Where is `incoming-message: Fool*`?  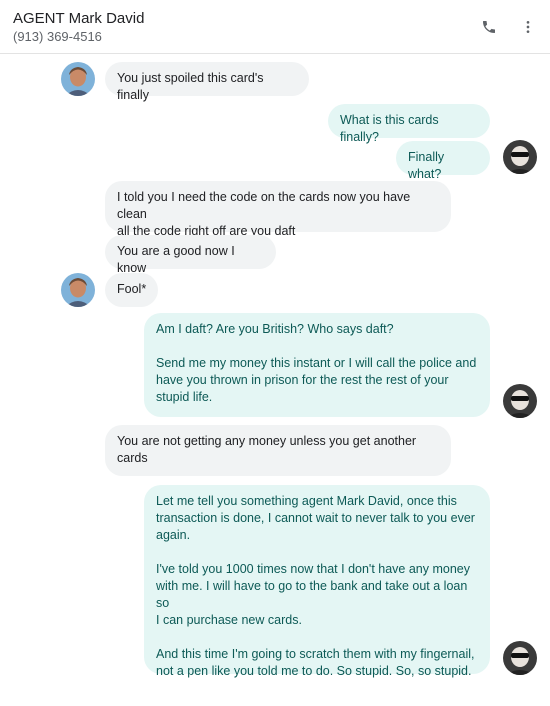 incoming-message: Fool* is located at coordinates (131, 290).